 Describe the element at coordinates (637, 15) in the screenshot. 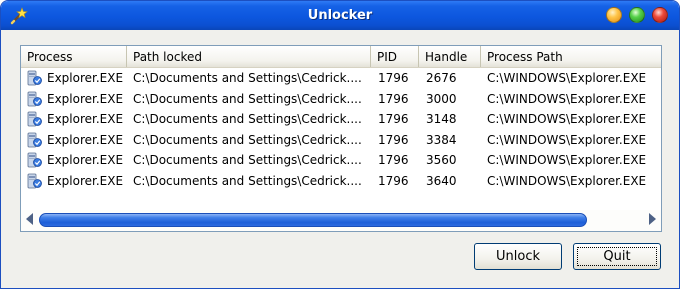

I see `maximize-icon` at that location.